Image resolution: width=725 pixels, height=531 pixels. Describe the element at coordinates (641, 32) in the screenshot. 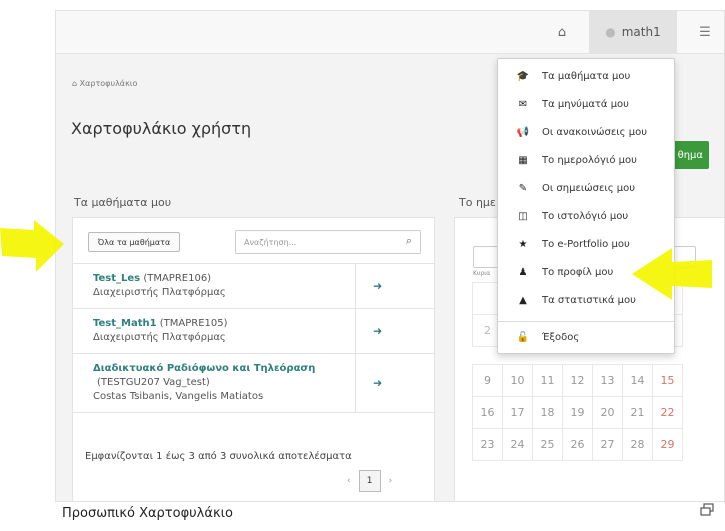

I see `username-label: math1` at that location.